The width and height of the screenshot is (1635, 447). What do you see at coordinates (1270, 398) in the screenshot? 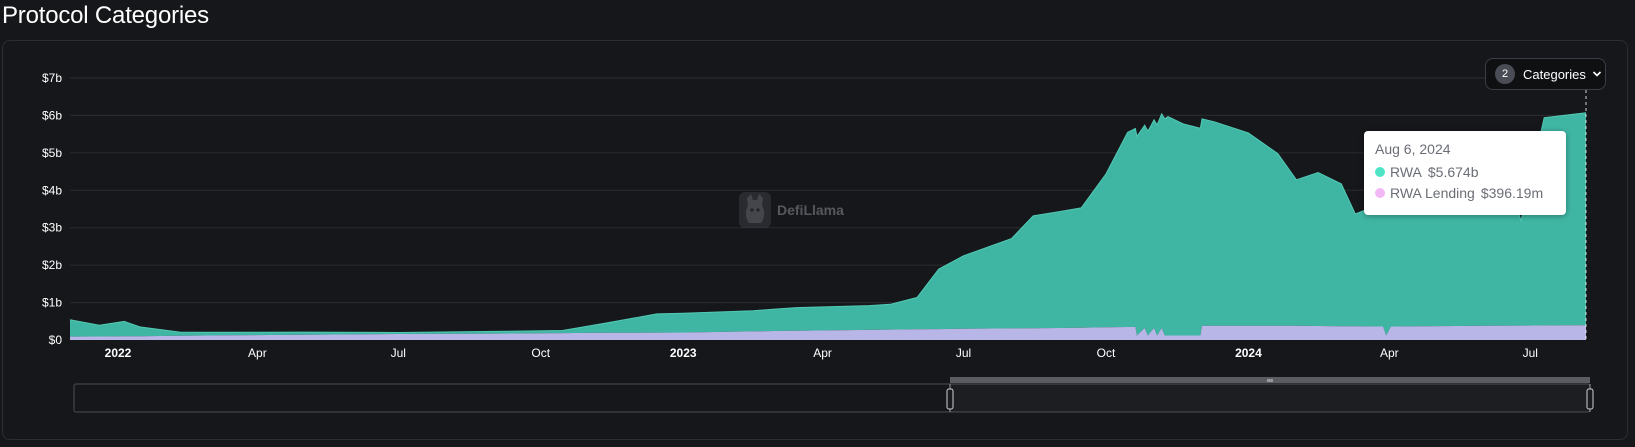
I see `range-slider-selection` at bounding box center [1270, 398].